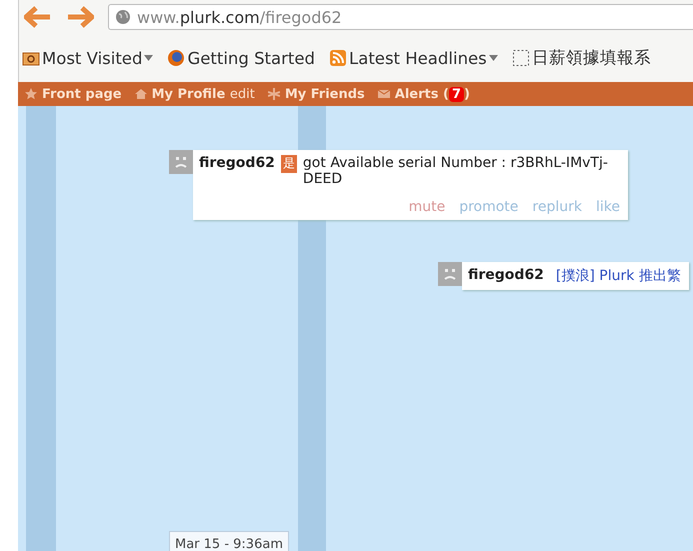 This screenshot has height=551, width=693. Describe the element at coordinates (31, 94) in the screenshot. I see `star-icon` at that location.